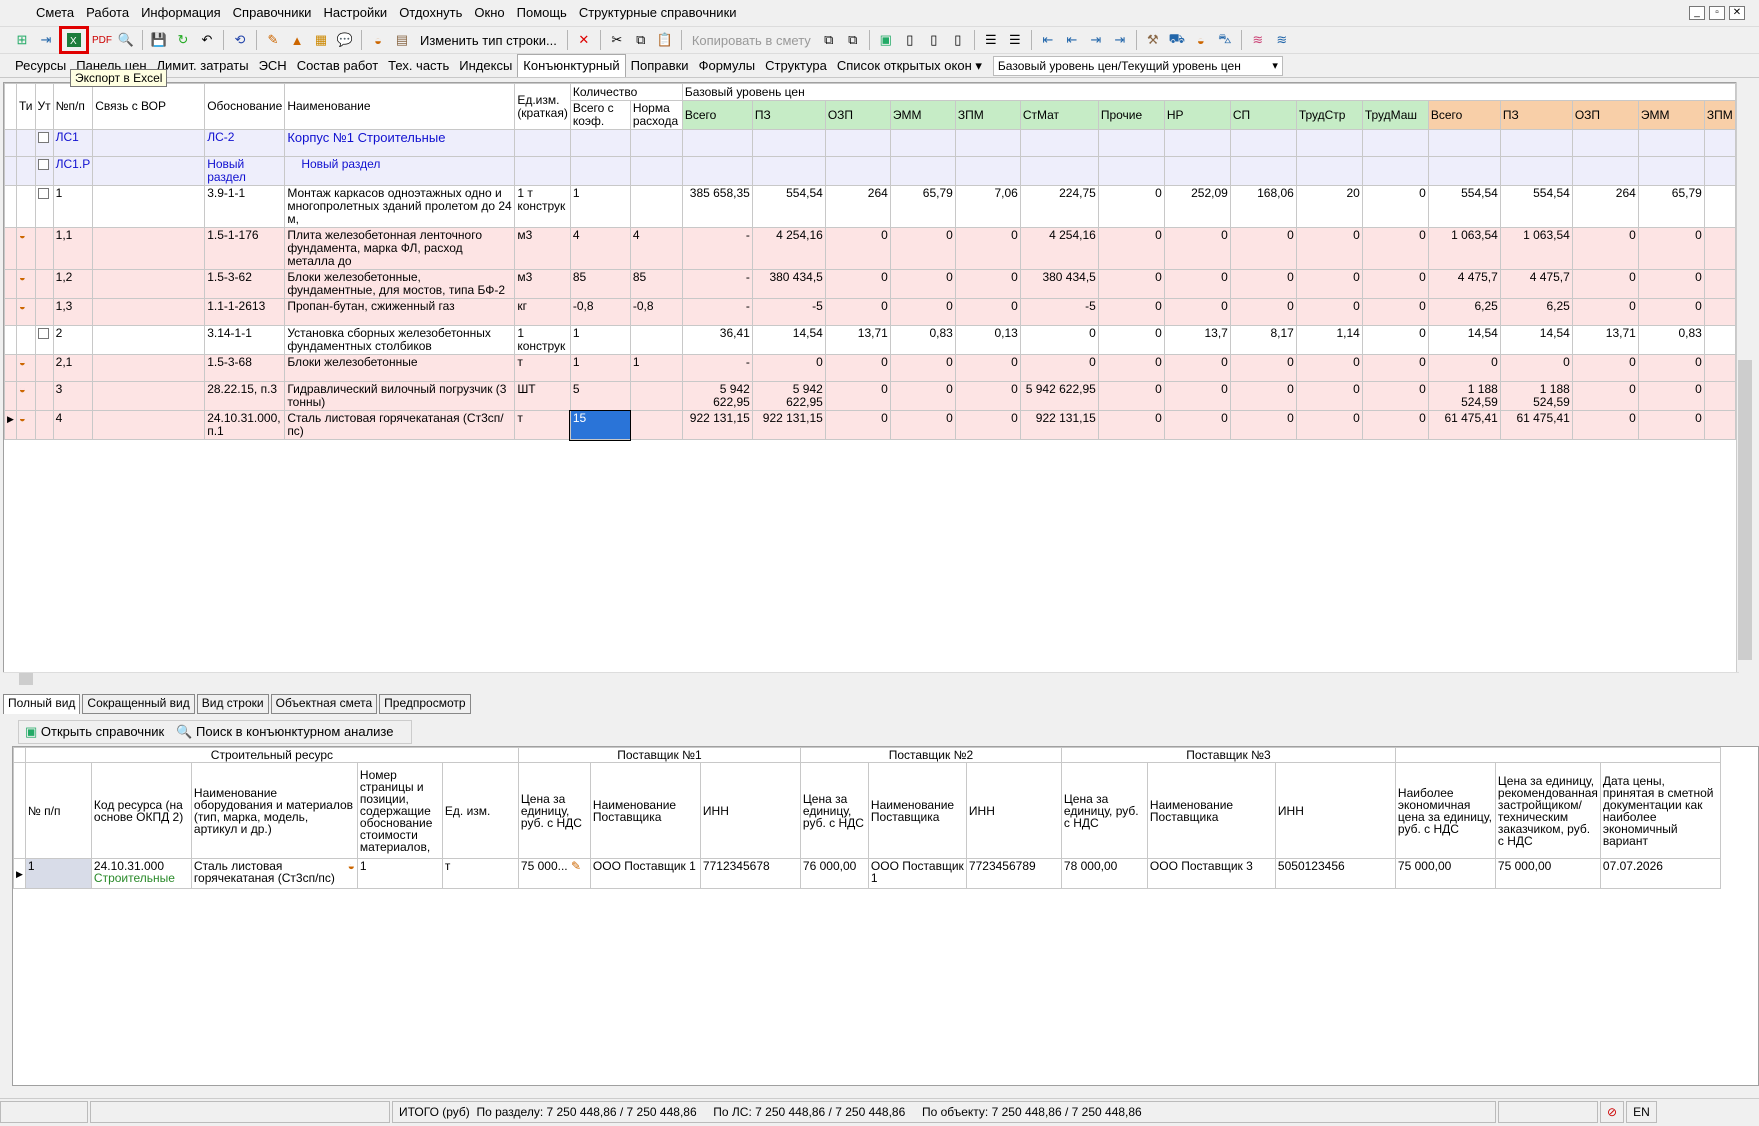  What do you see at coordinates (658, 13) in the screenshot?
I see `menu-struct-ref: Структурные справочники` at bounding box center [658, 13].